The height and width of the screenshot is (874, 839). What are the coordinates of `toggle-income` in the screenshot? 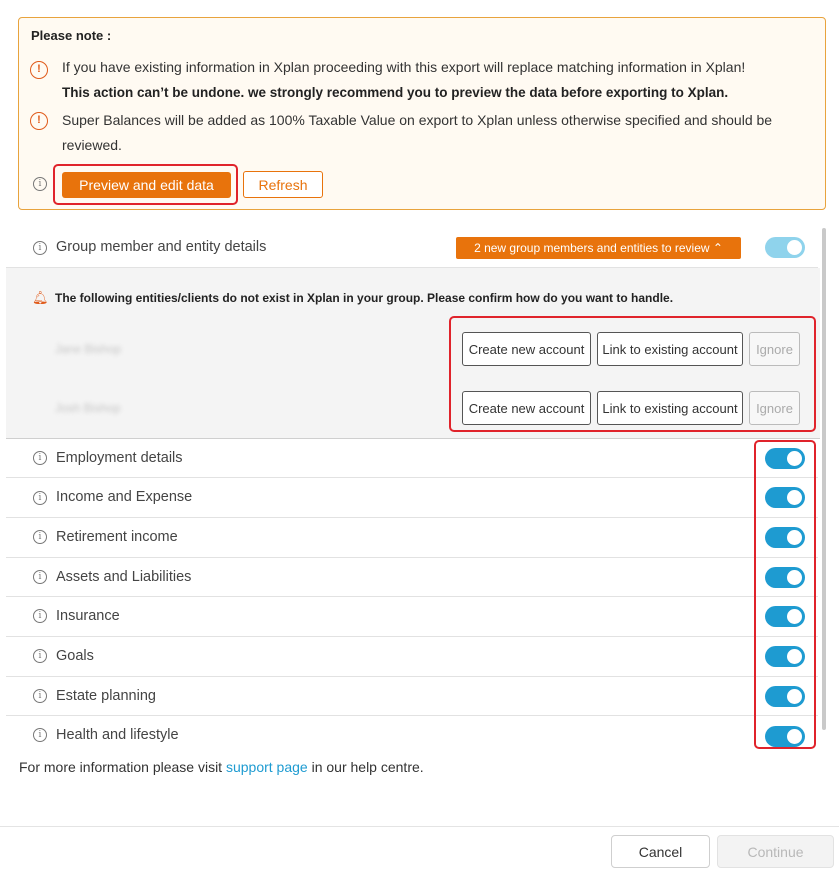 It's located at (785, 497).